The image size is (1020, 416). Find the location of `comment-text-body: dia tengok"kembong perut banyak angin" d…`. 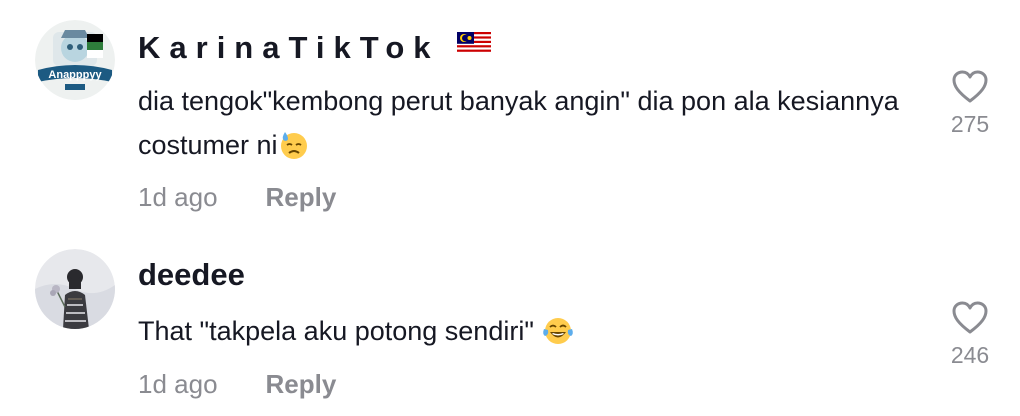

comment-text-body: dia tengok"kembong perut banyak angin" d… is located at coordinates (518, 123).